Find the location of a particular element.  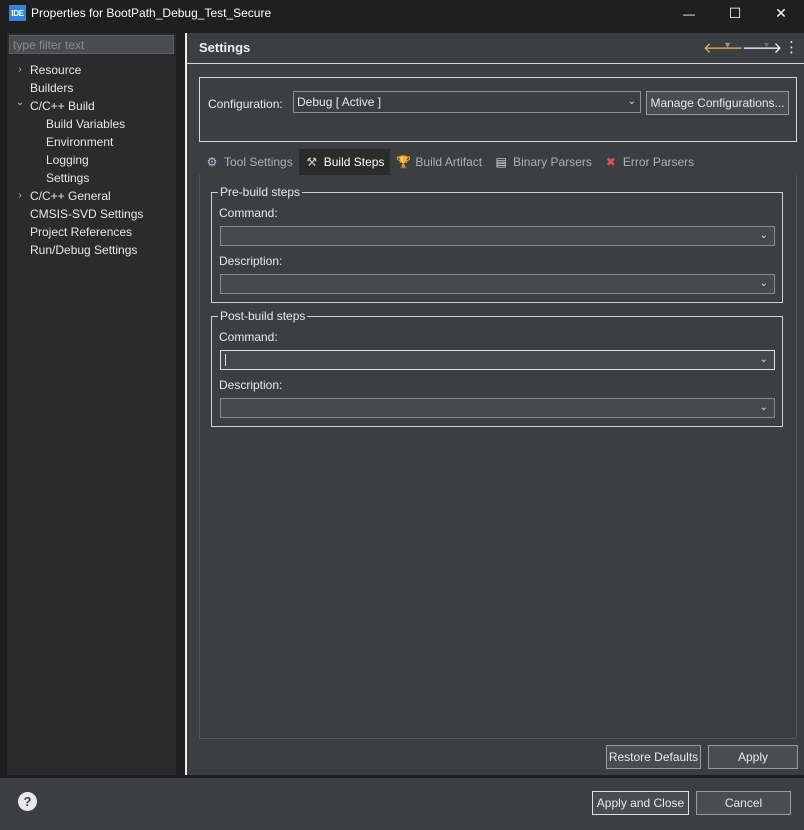

gear-icon: ⚙ is located at coordinates (212, 162).